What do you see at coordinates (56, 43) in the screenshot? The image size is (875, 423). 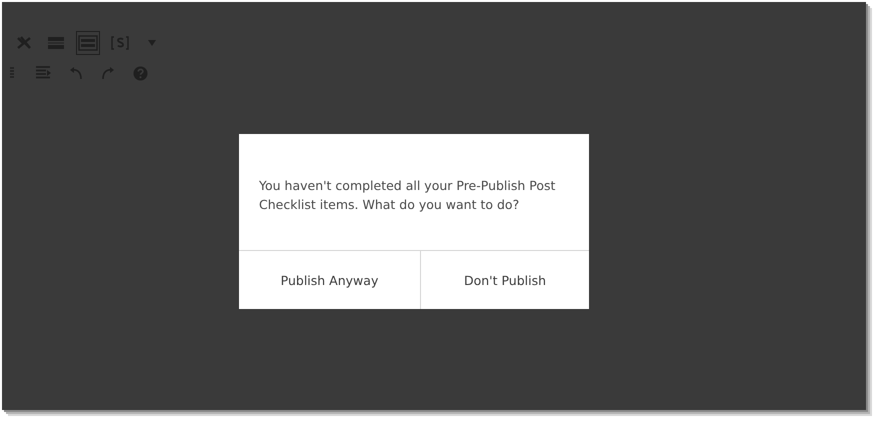 I see `page-break-icon` at bounding box center [56, 43].